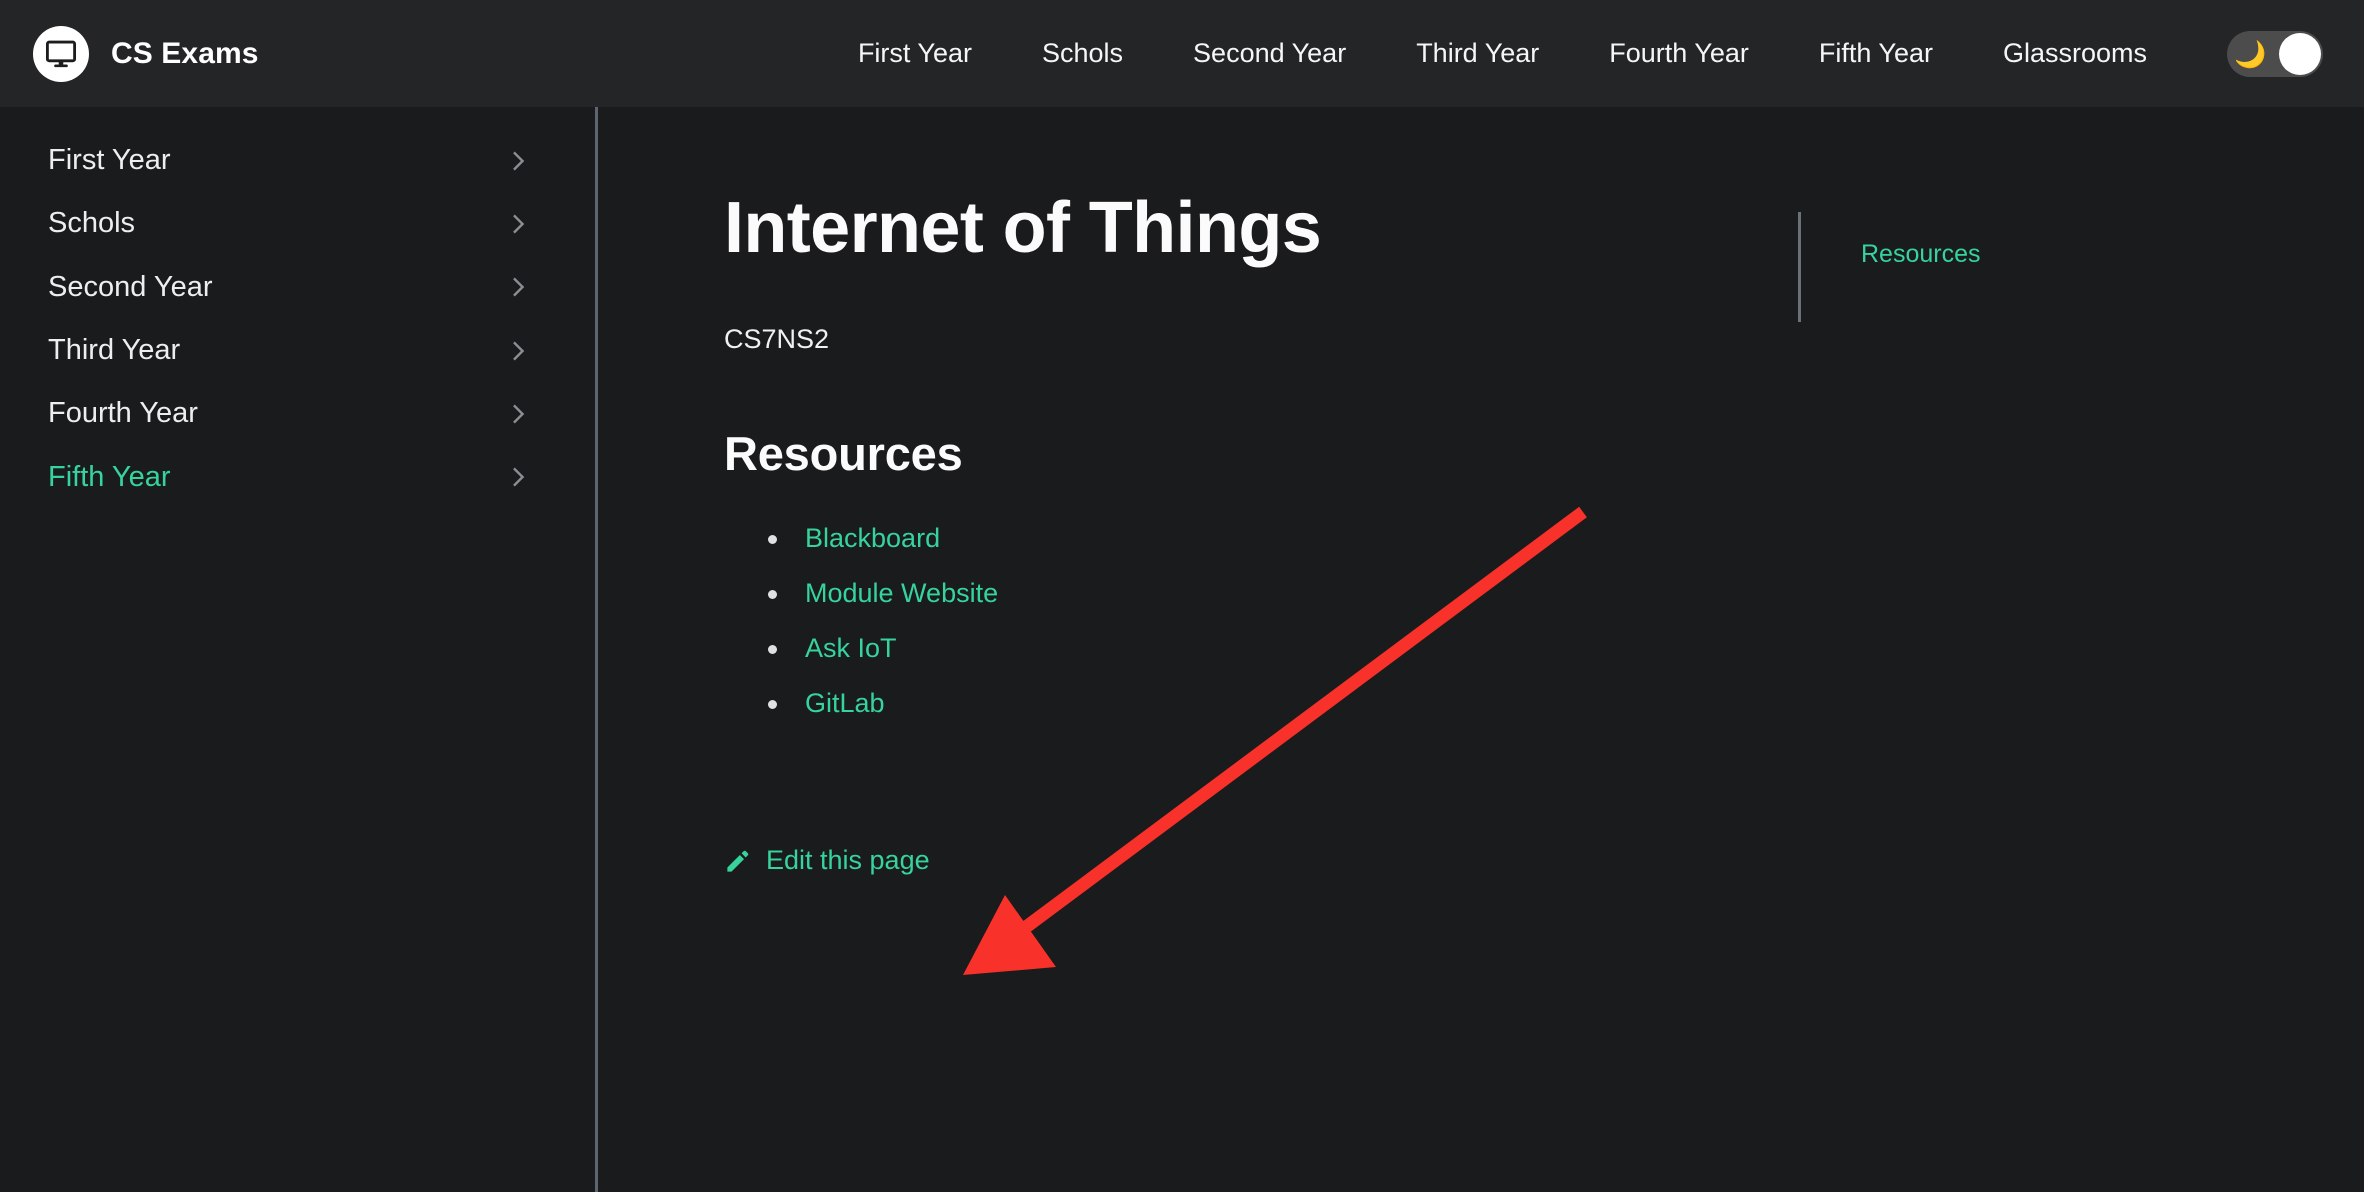 This screenshot has width=2364, height=1192. I want to click on edit-this-page-label: Edit this page, so click(848, 859).